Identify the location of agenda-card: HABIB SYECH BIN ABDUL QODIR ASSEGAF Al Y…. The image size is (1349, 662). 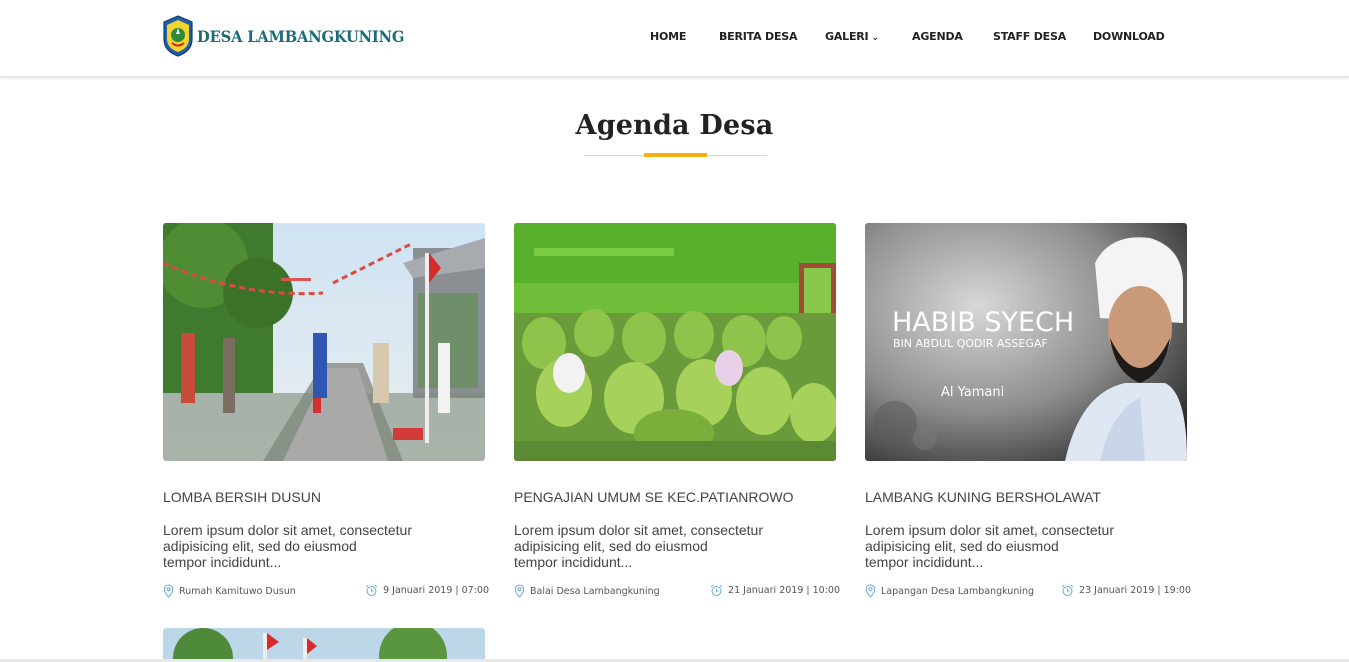
(1028, 410).